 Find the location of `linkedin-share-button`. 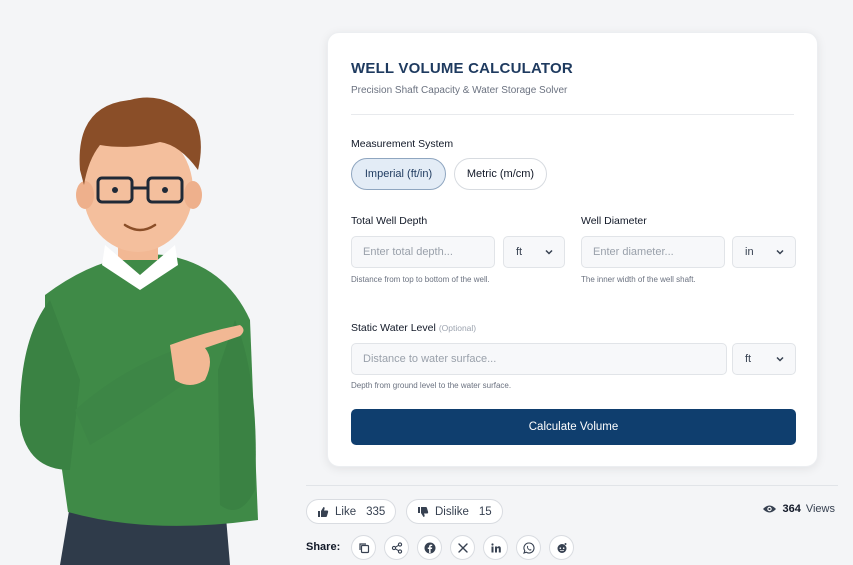

linkedin-share-button is located at coordinates (495, 547).